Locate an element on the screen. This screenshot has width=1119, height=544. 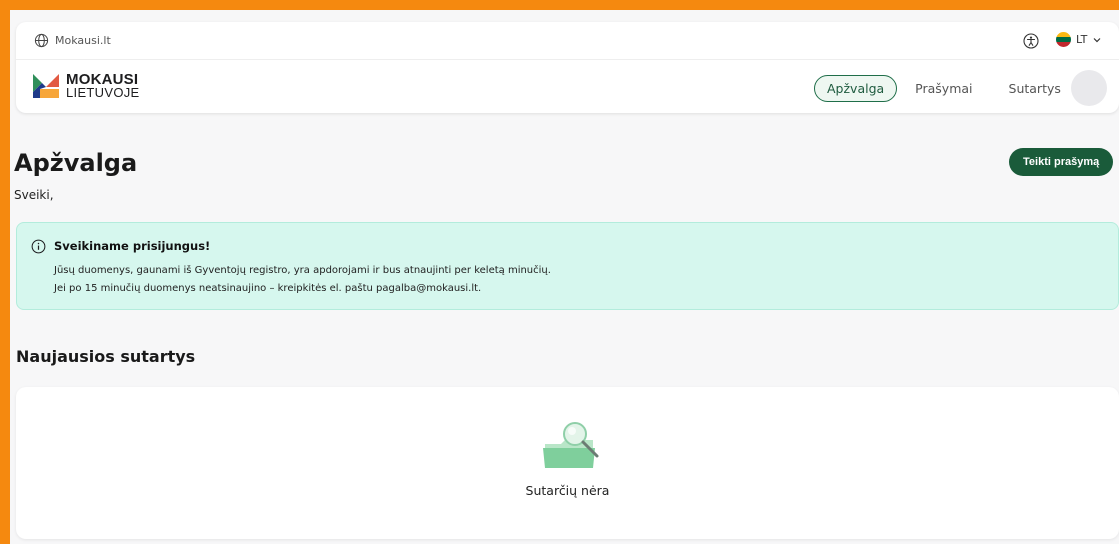
greeting-text: Sveiki, is located at coordinates (34, 195).